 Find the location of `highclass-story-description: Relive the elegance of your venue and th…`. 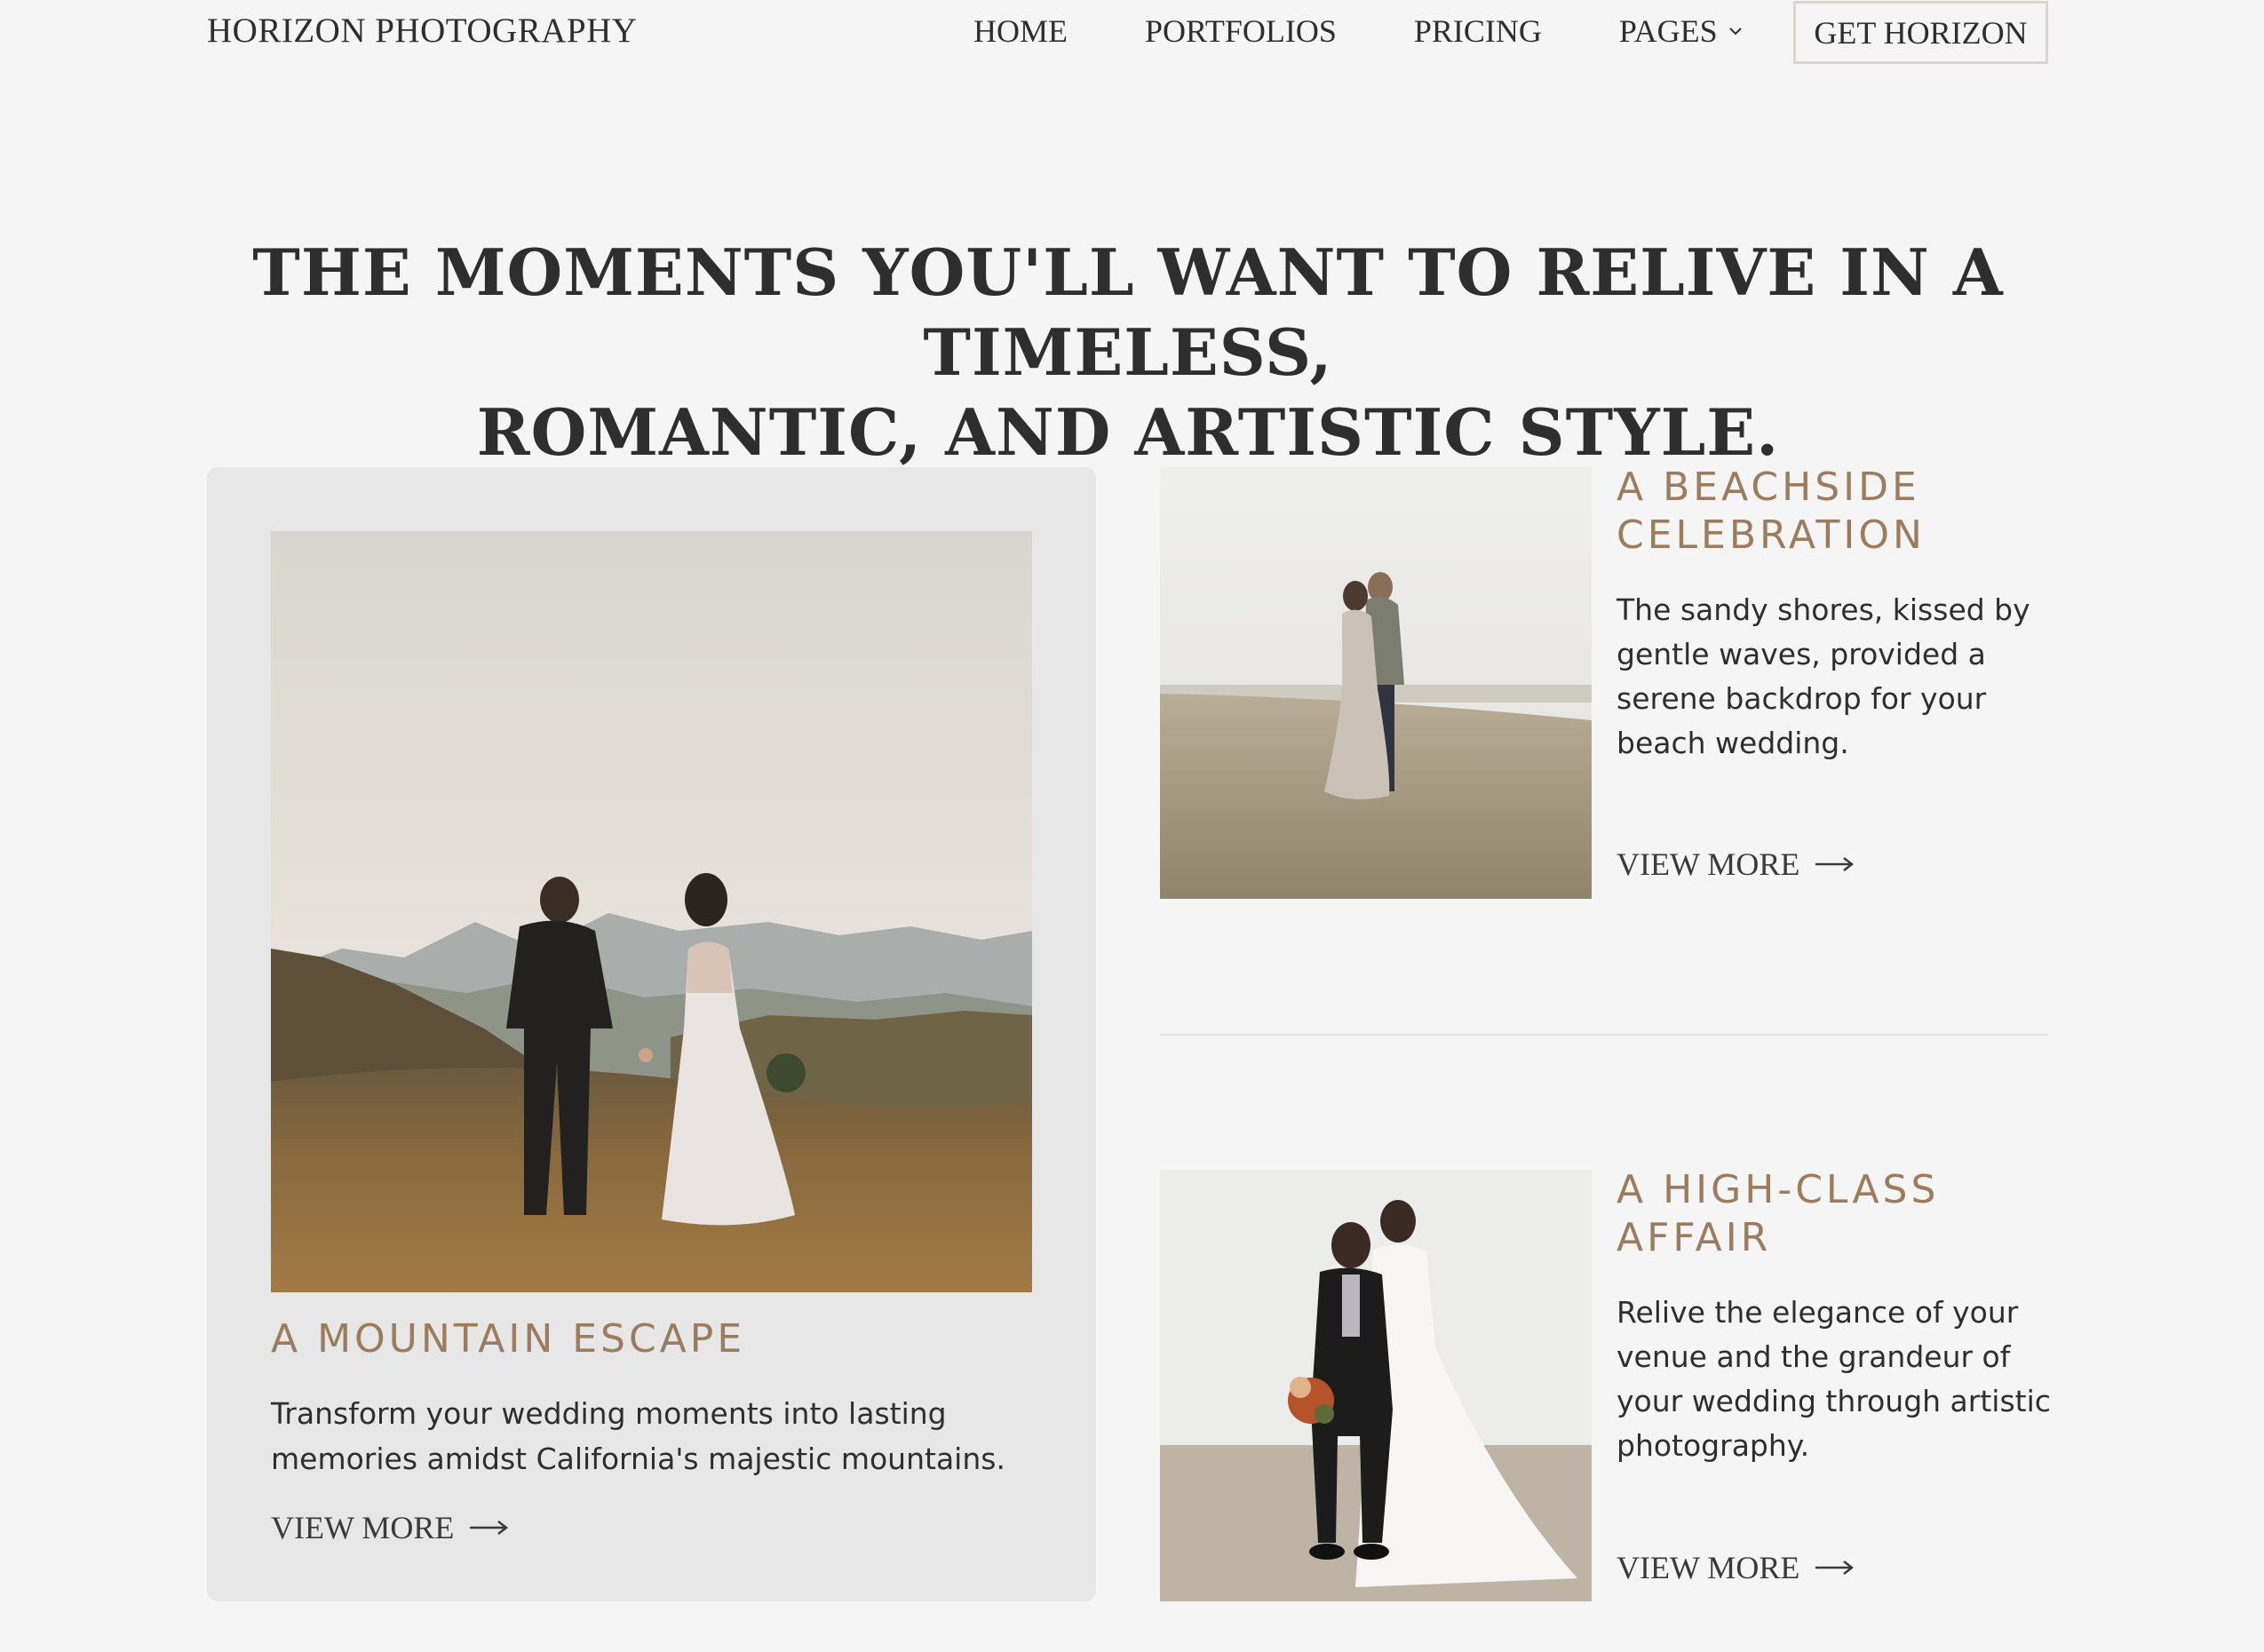

highclass-story-description: Relive the elegance of your venue and th… is located at coordinates (1834, 1379).